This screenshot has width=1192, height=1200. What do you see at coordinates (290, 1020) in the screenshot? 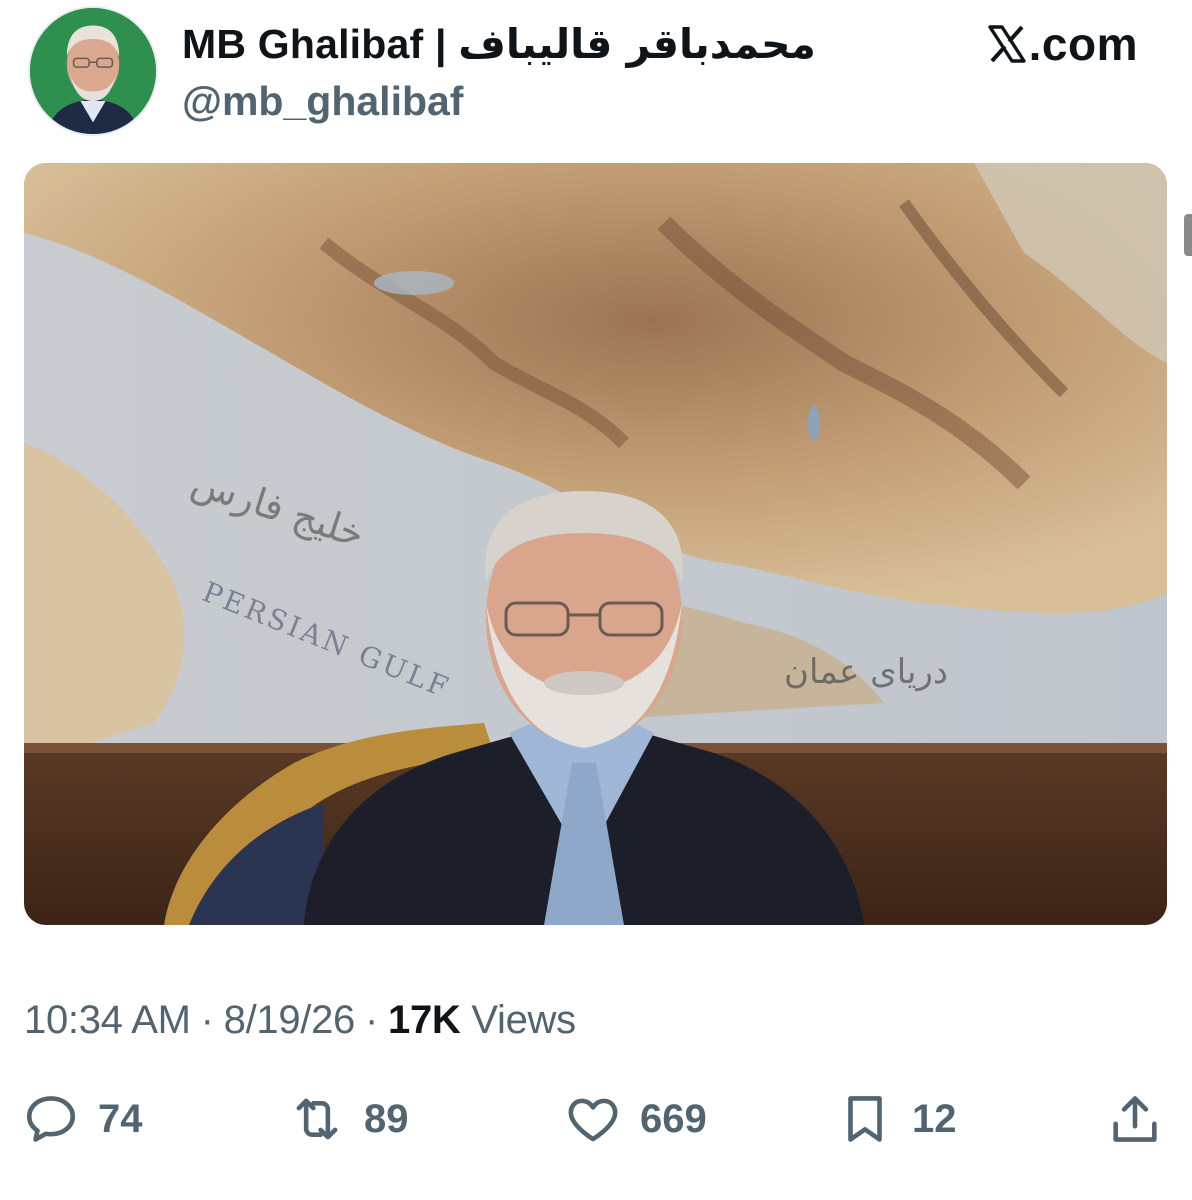
I see `tweet-date: 8/19/26` at bounding box center [290, 1020].